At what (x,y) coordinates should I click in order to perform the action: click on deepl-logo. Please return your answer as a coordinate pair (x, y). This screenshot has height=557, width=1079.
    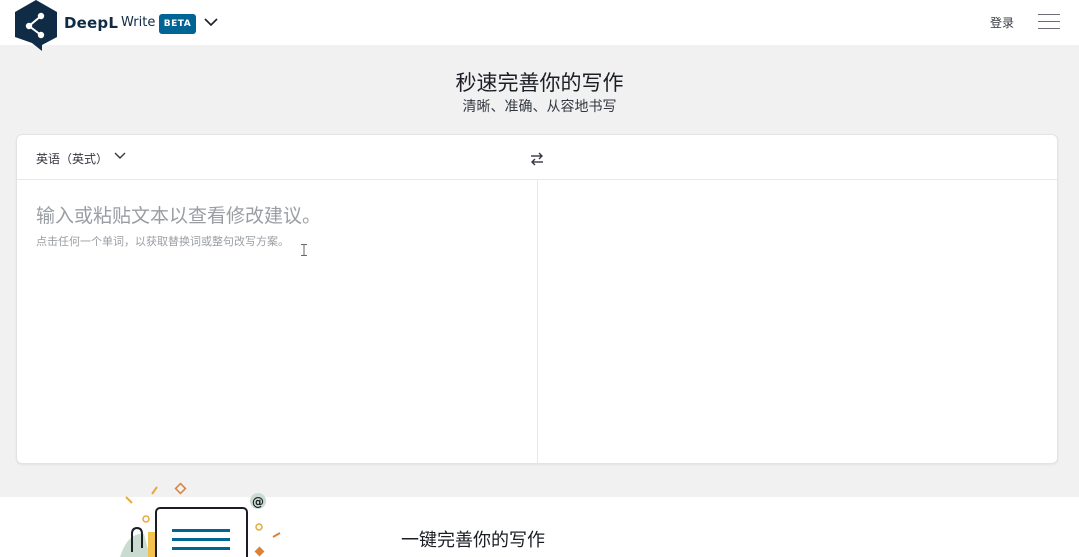
    Looking at the image, I should click on (36, 25).